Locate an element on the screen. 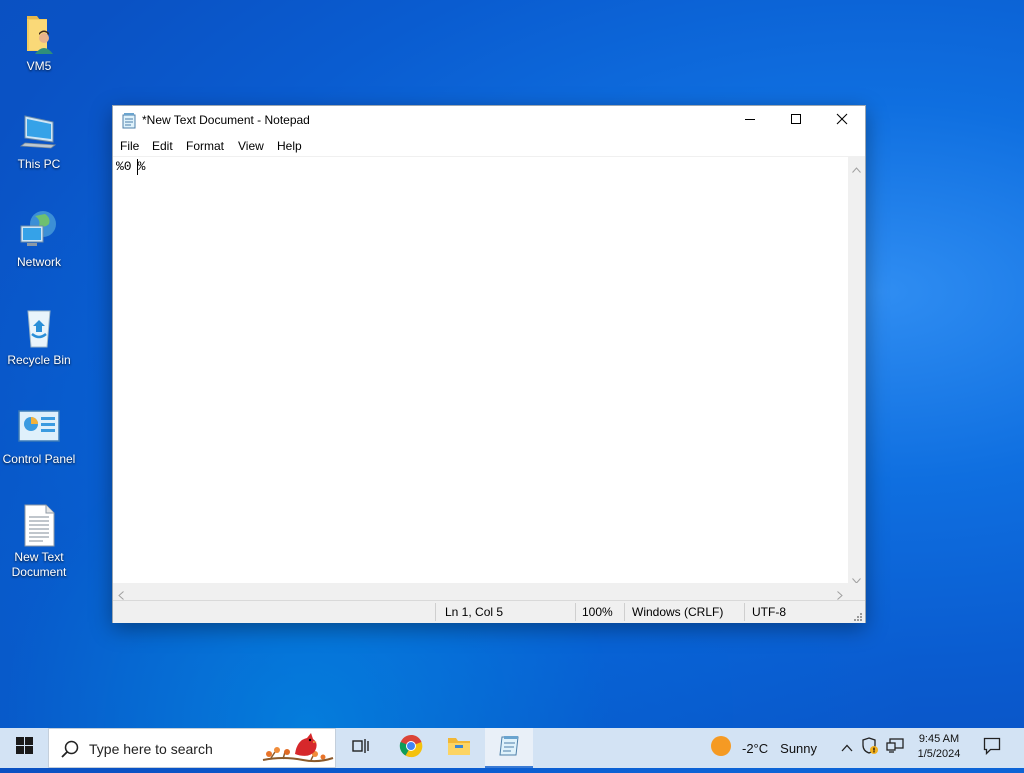 The image size is (1024, 773). close-button is located at coordinates (842, 121).